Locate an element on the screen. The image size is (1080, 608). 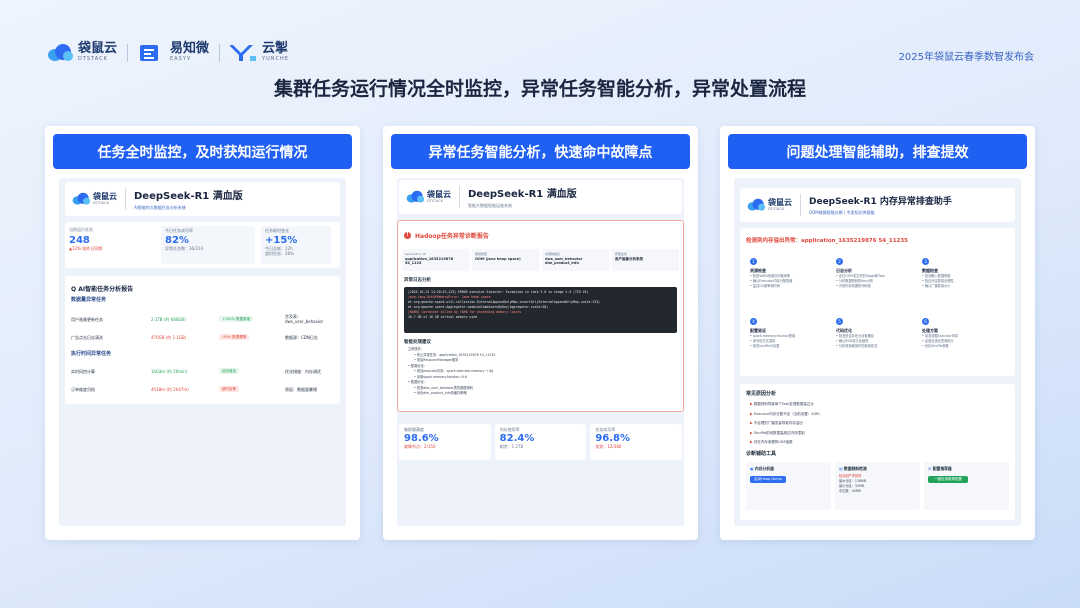
task-value: 2.1TB (约 680GB) is located at coordinates (168, 319).